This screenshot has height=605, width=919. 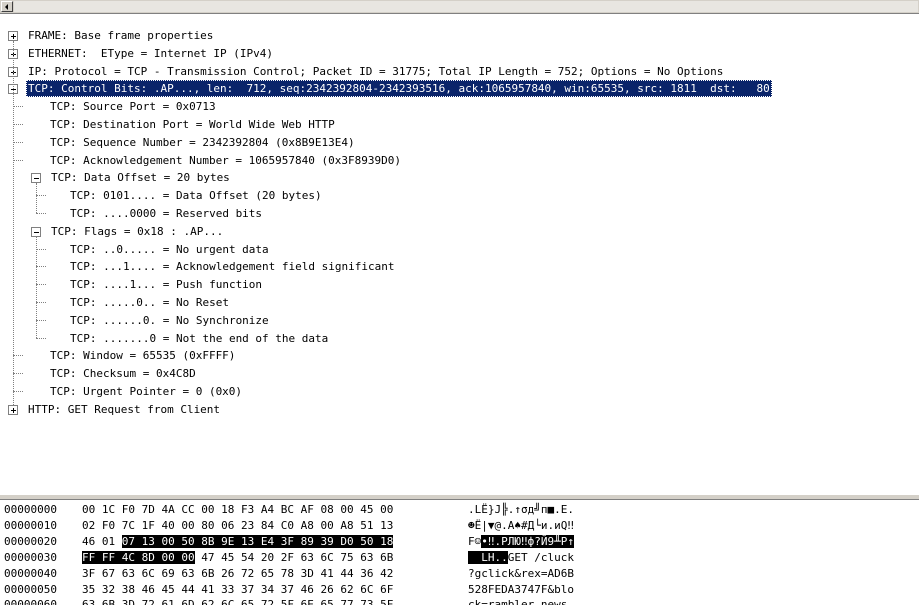 I want to click on hex-byte: 5F, so click(x=287, y=601).